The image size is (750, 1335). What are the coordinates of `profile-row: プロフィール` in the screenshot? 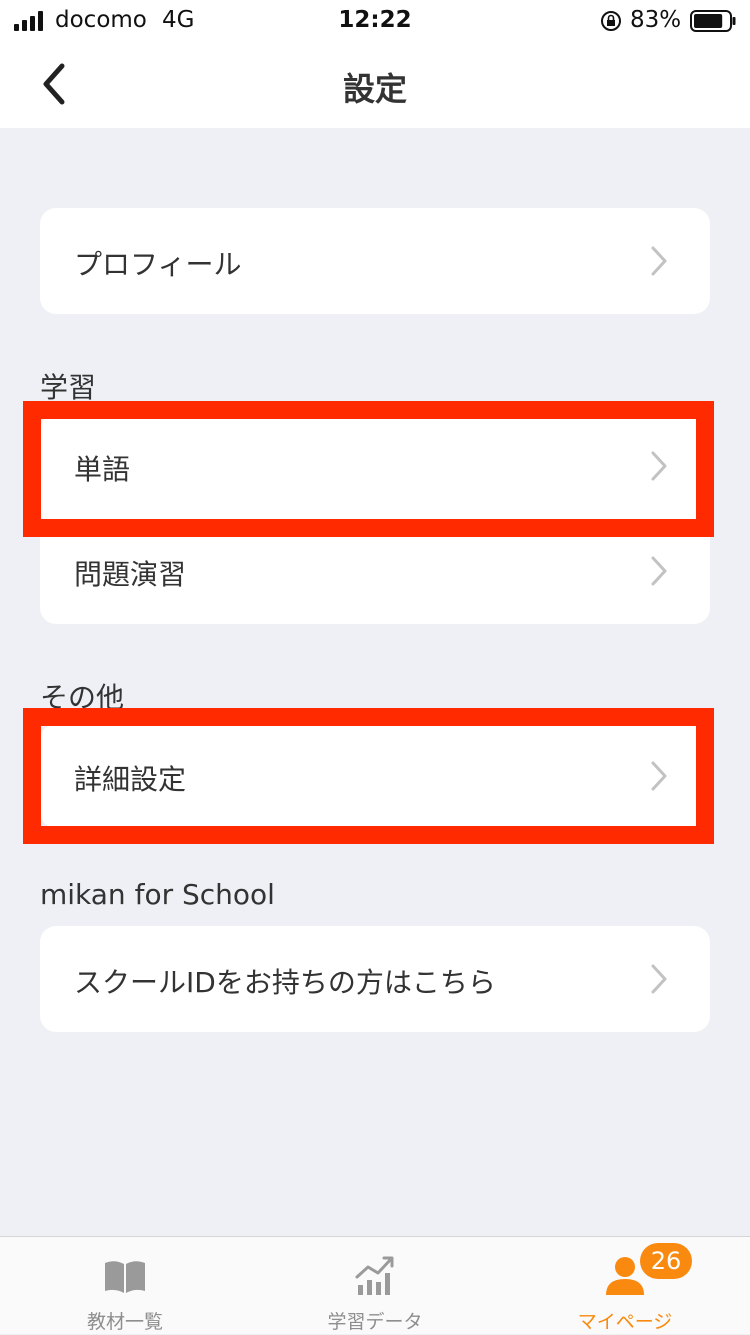 It's located at (375, 261).